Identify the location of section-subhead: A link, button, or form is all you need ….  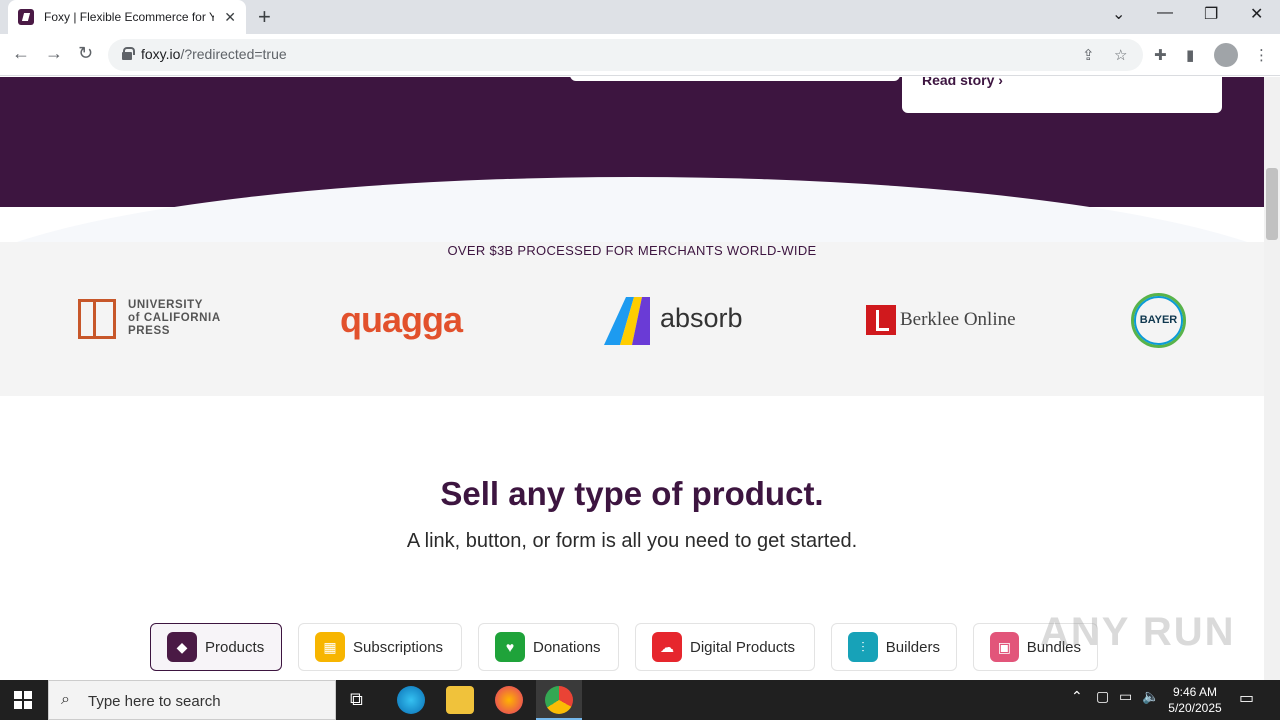
(632, 541).